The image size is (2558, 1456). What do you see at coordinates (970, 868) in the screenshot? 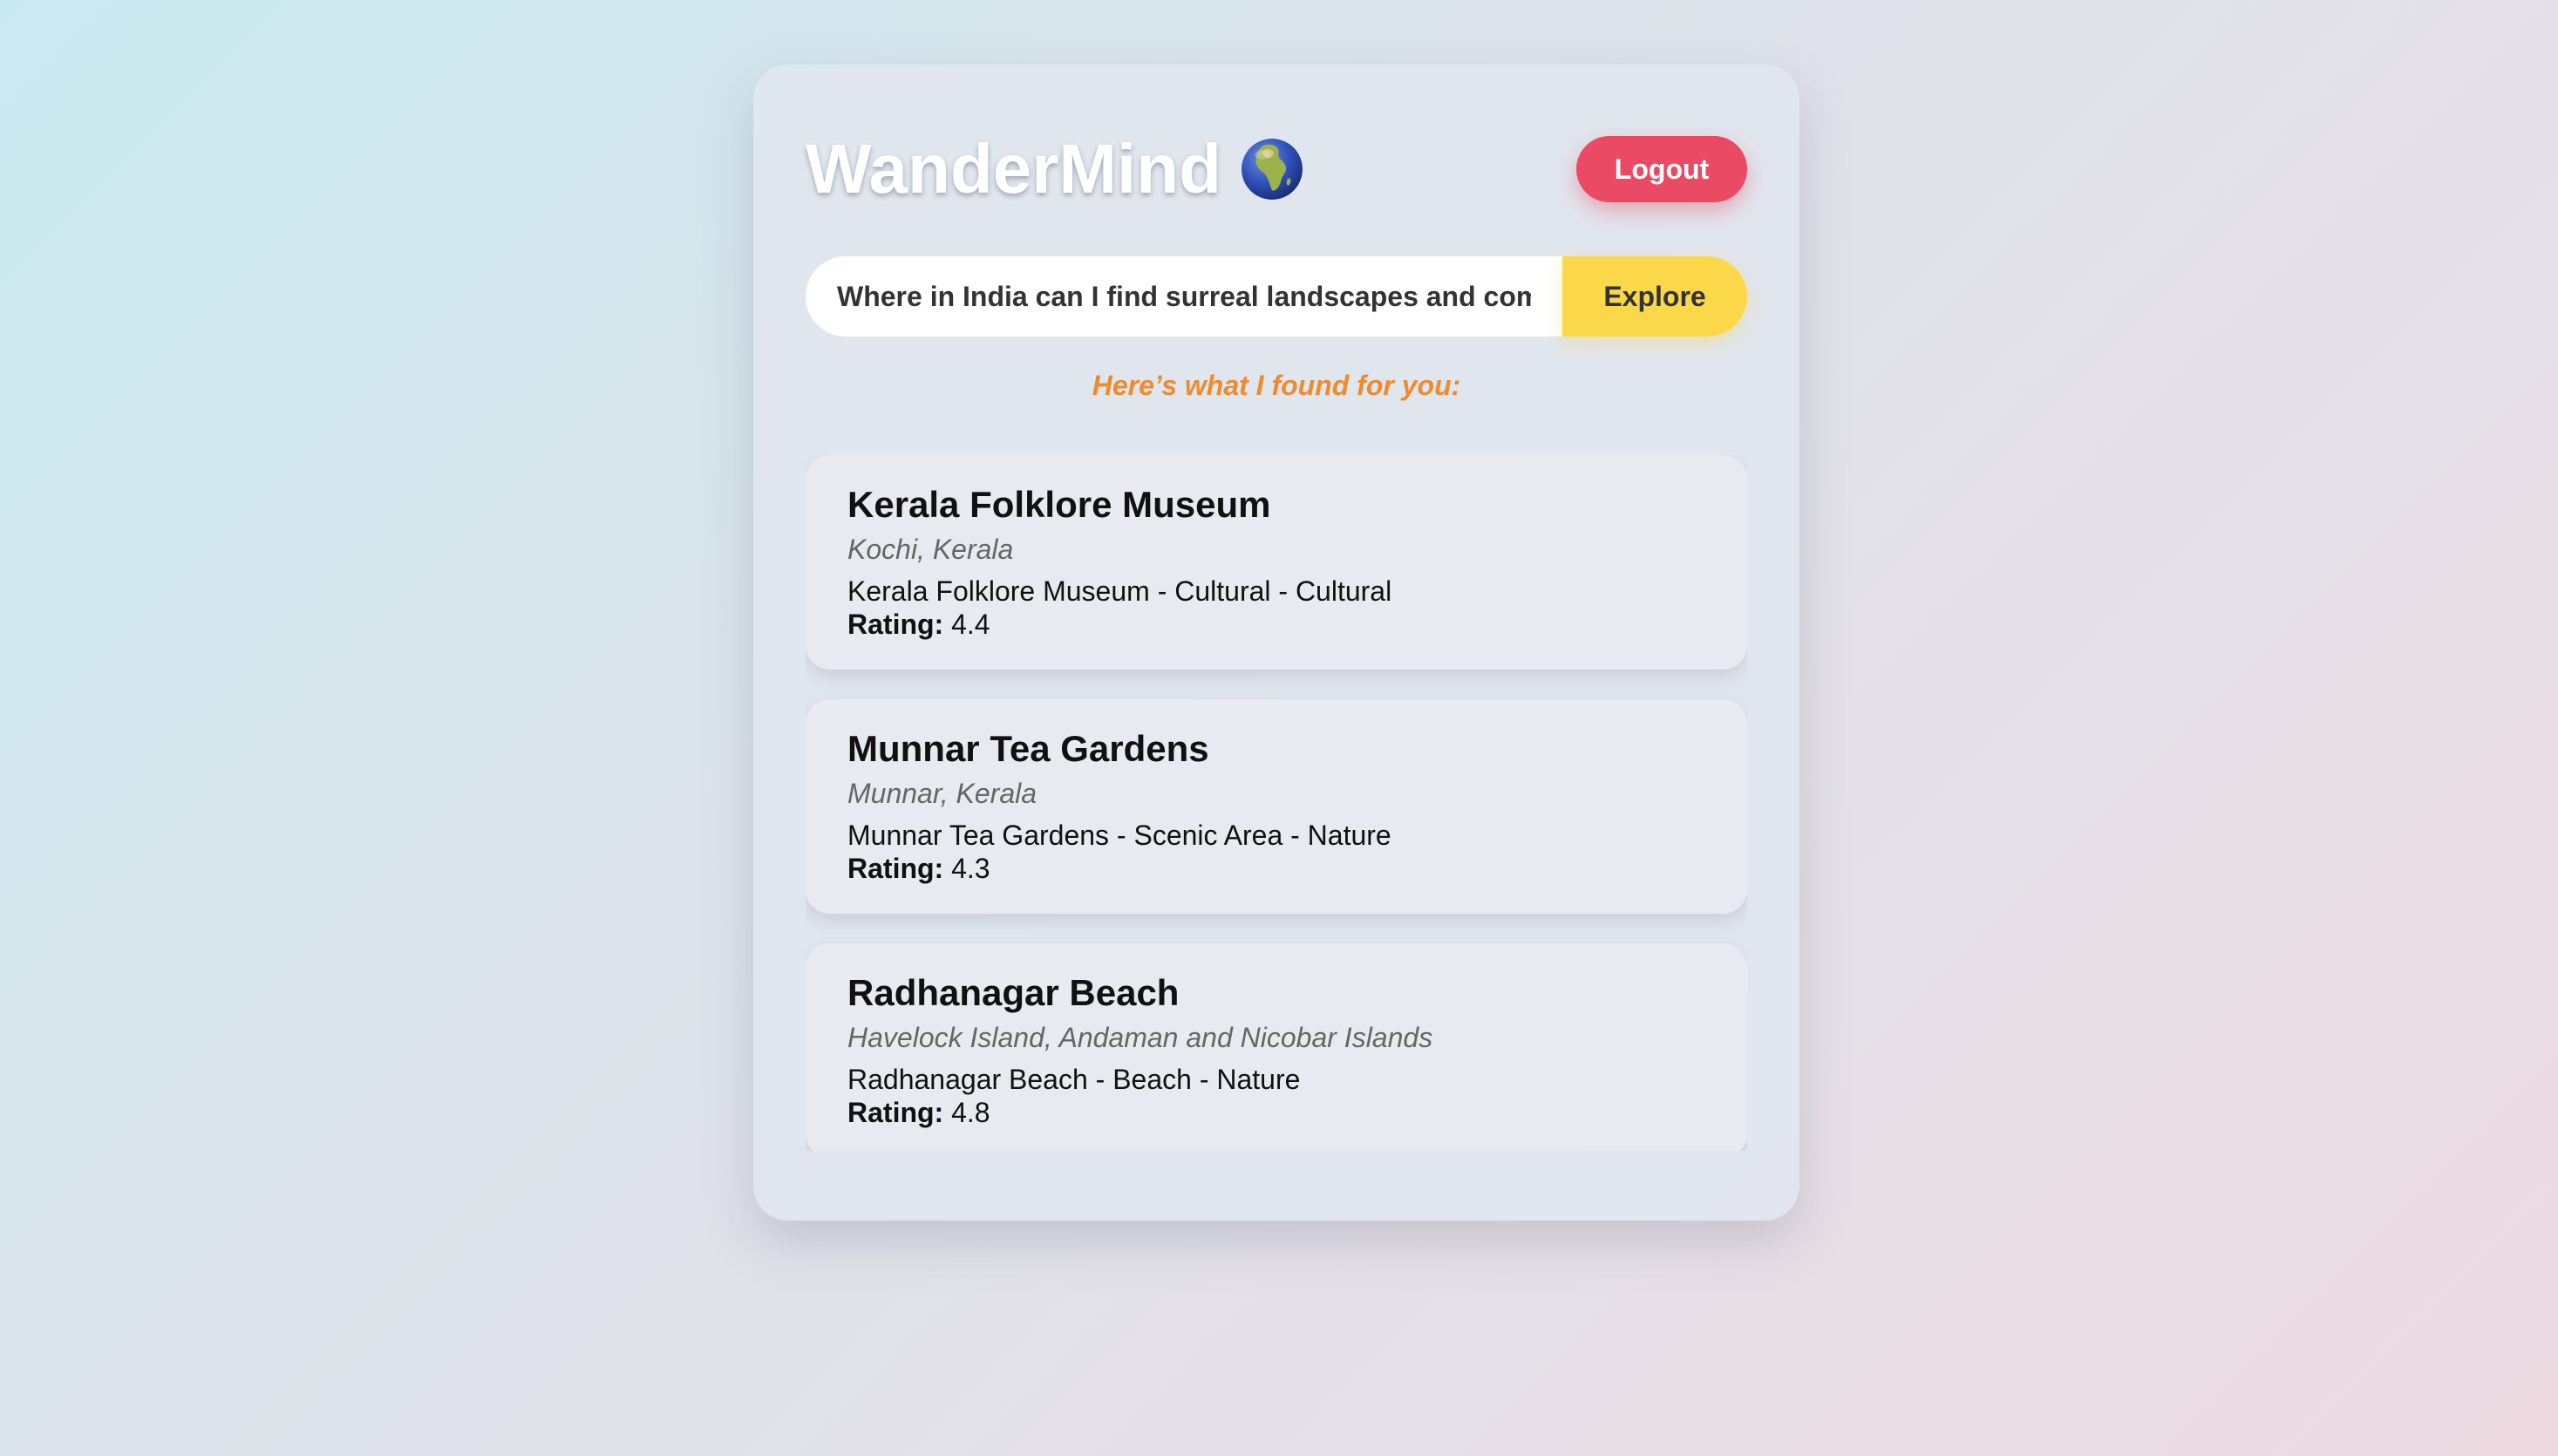
I see `rating-value: 4.3` at bounding box center [970, 868].